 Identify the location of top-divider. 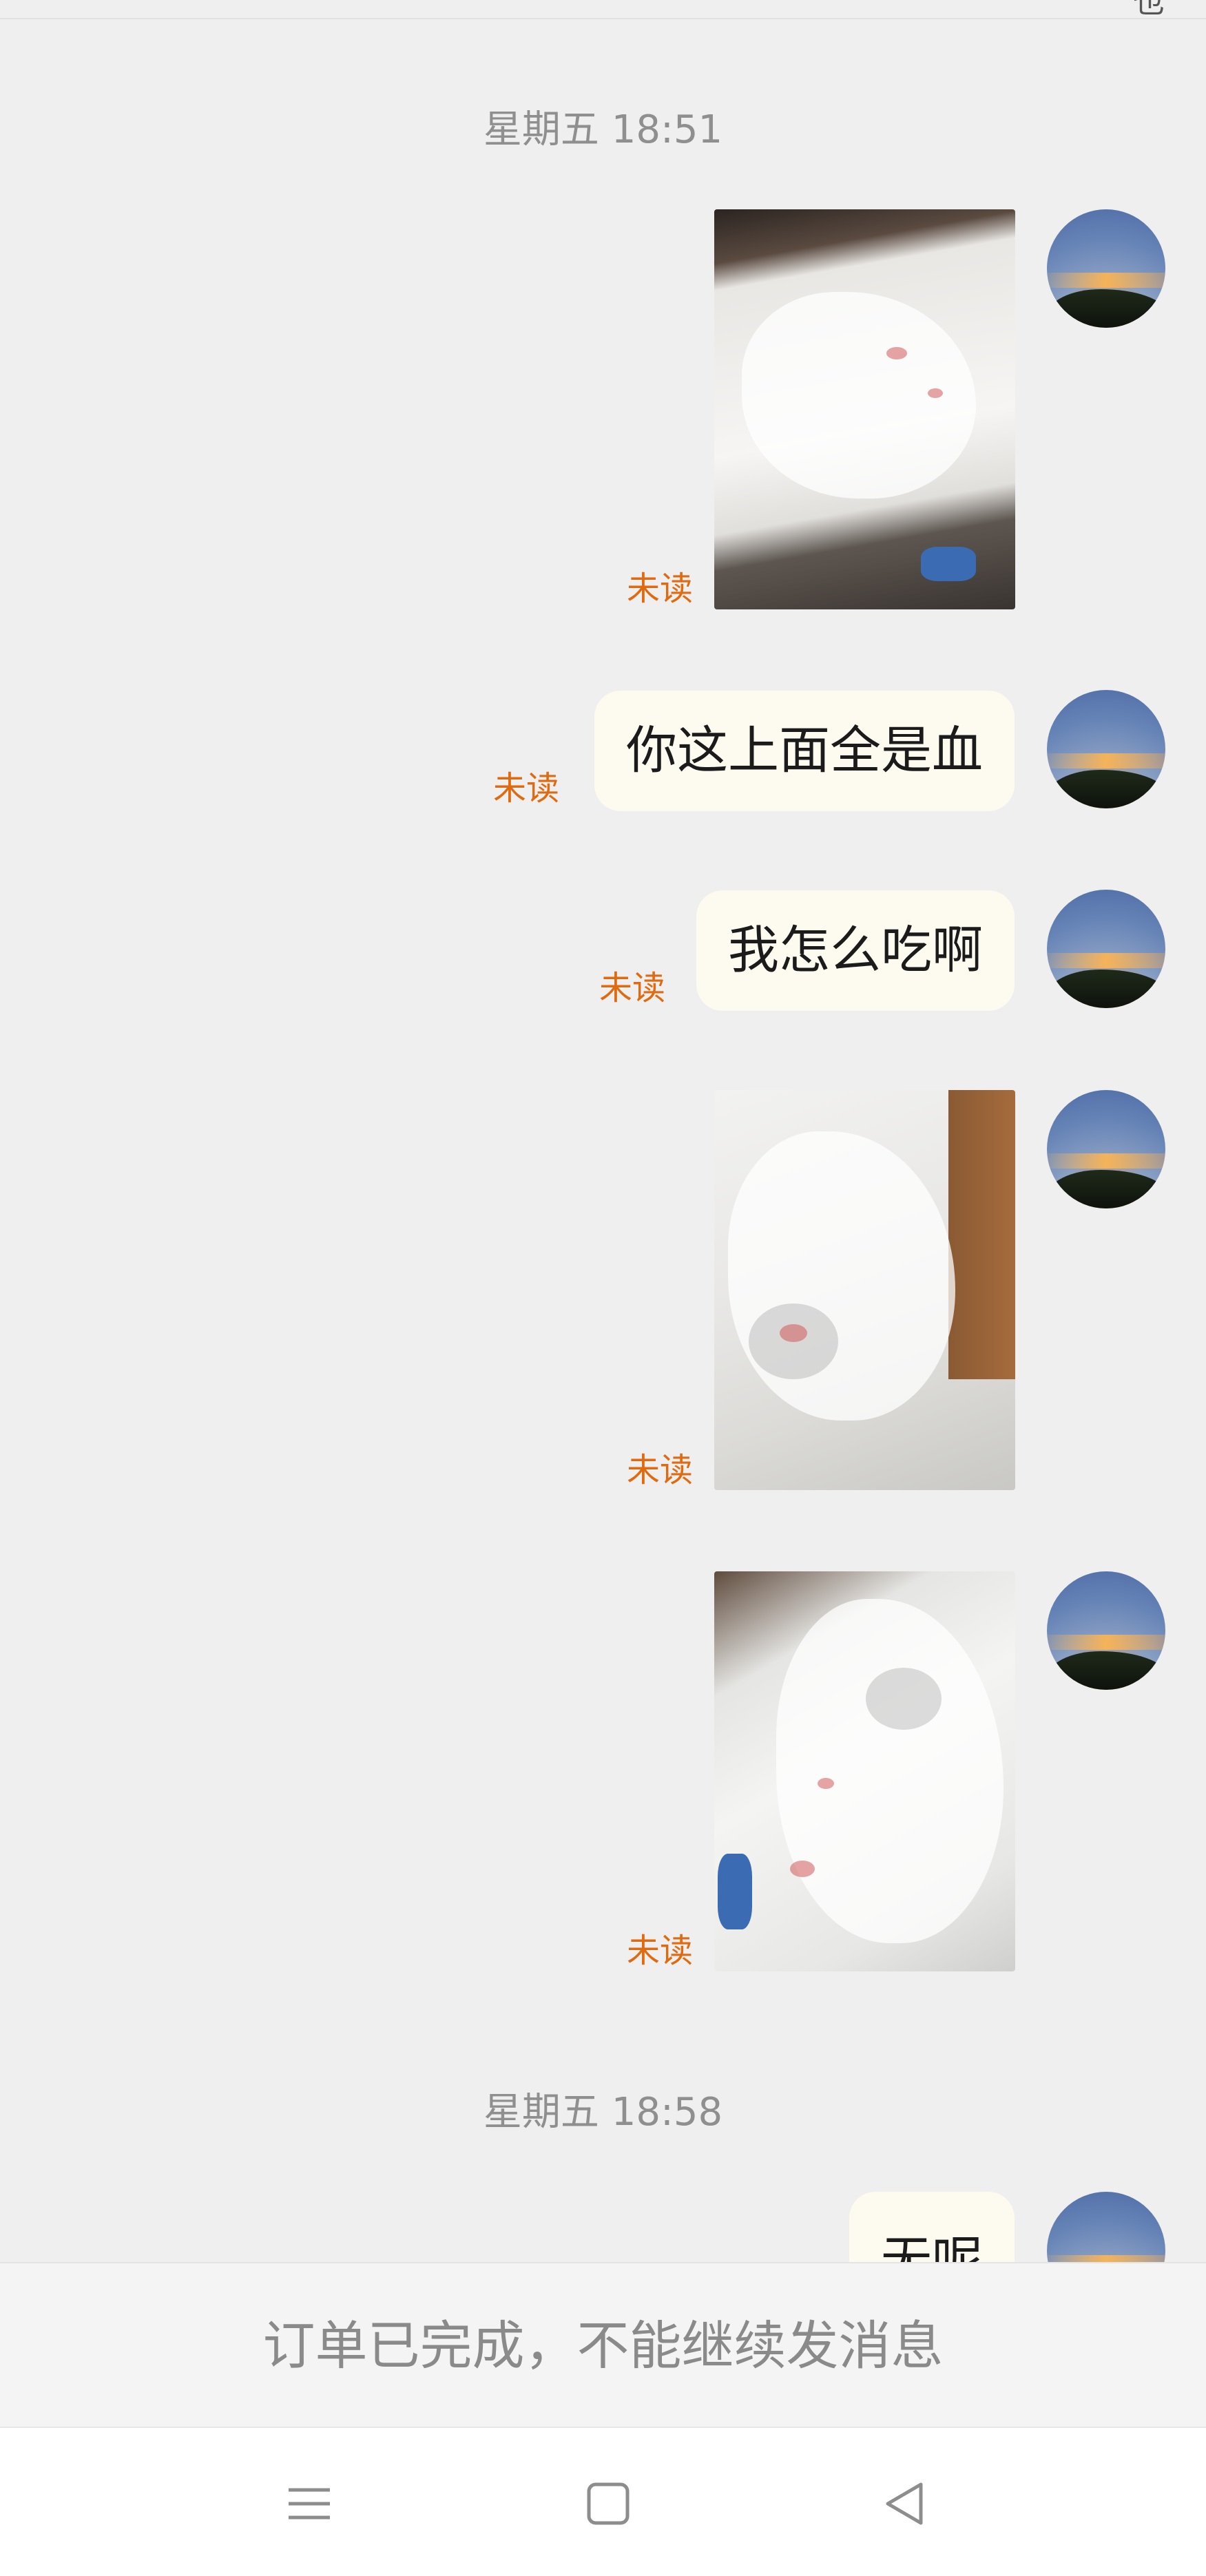
(603, 18).